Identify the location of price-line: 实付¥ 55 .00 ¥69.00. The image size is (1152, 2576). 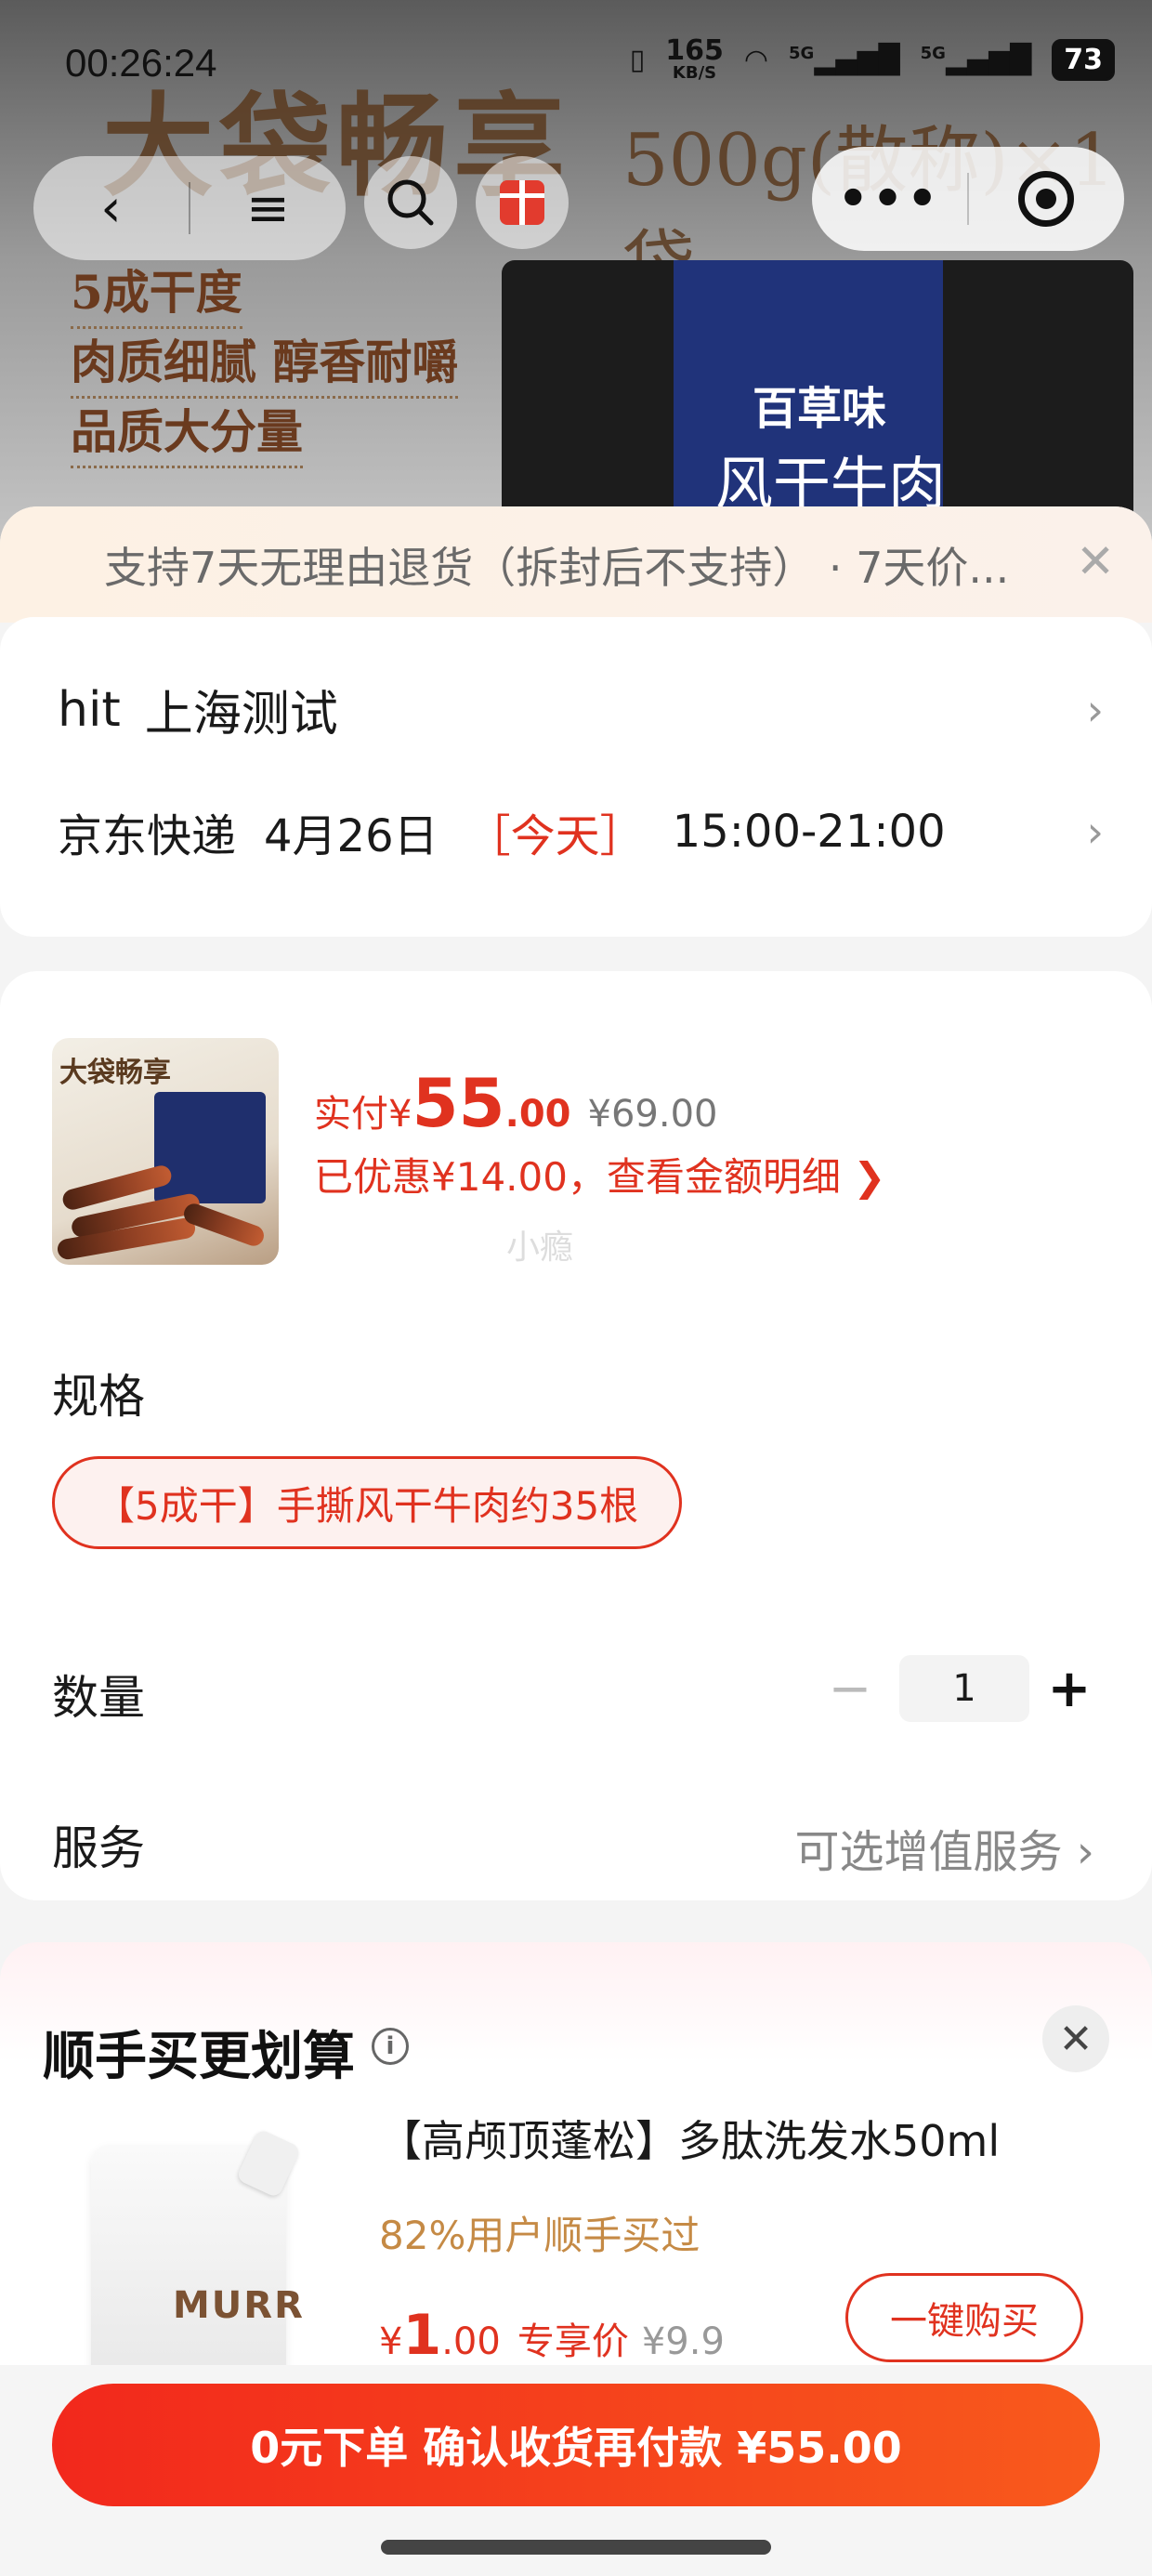
(515, 1103).